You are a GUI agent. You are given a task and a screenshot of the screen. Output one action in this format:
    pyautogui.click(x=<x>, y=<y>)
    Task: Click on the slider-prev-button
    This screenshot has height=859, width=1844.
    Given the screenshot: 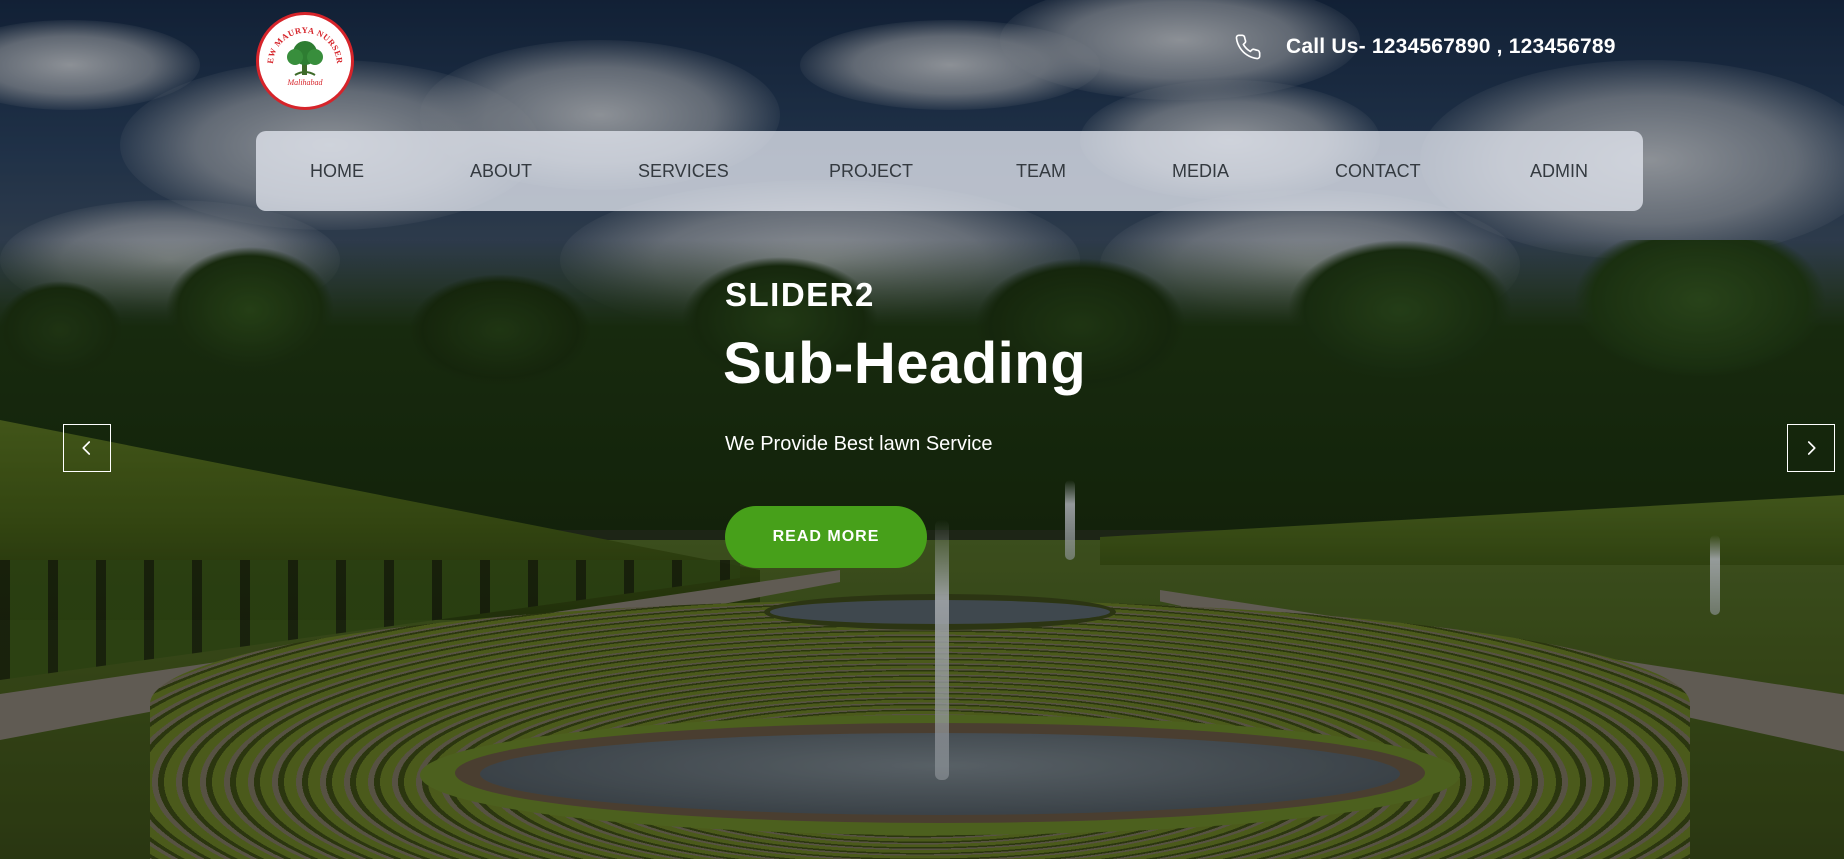 What is the action you would take?
    pyautogui.click(x=87, y=448)
    